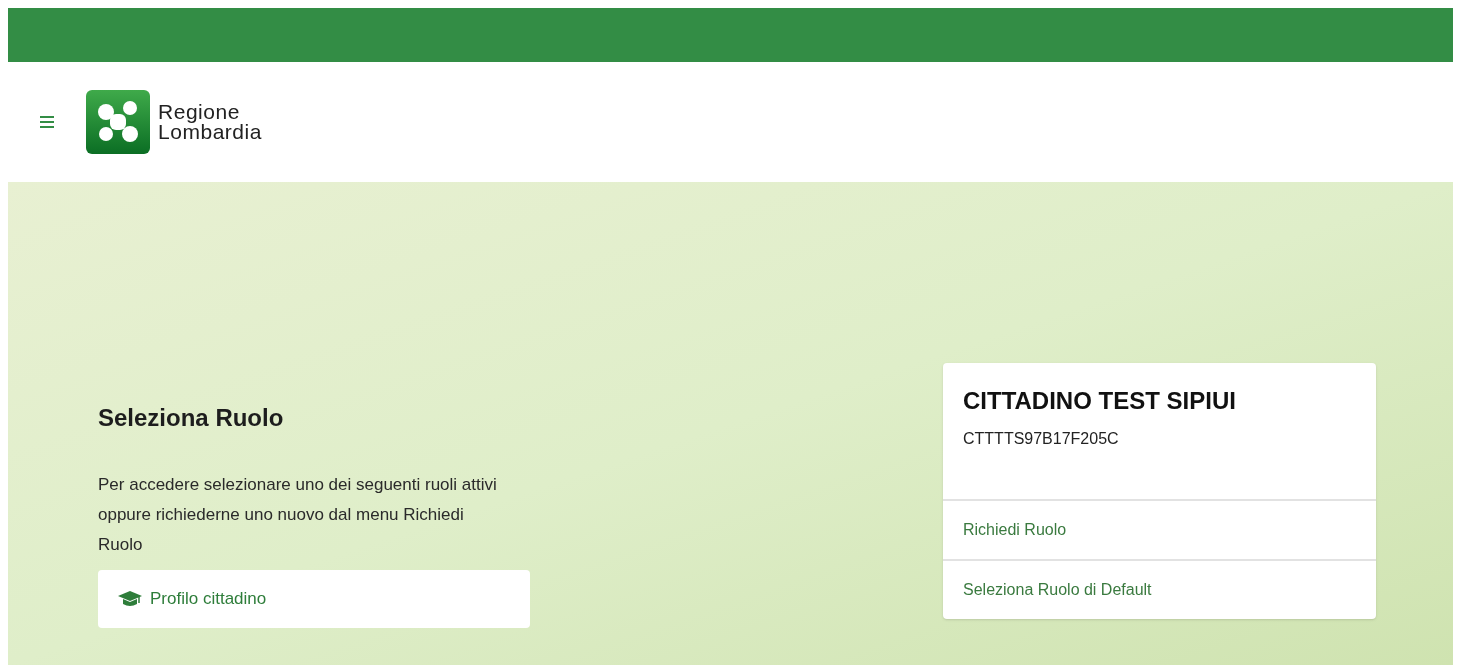 This screenshot has width=1461, height=665. What do you see at coordinates (1041, 439) in the screenshot?
I see `fiscal-code: CTTTTS97B17F205C` at bounding box center [1041, 439].